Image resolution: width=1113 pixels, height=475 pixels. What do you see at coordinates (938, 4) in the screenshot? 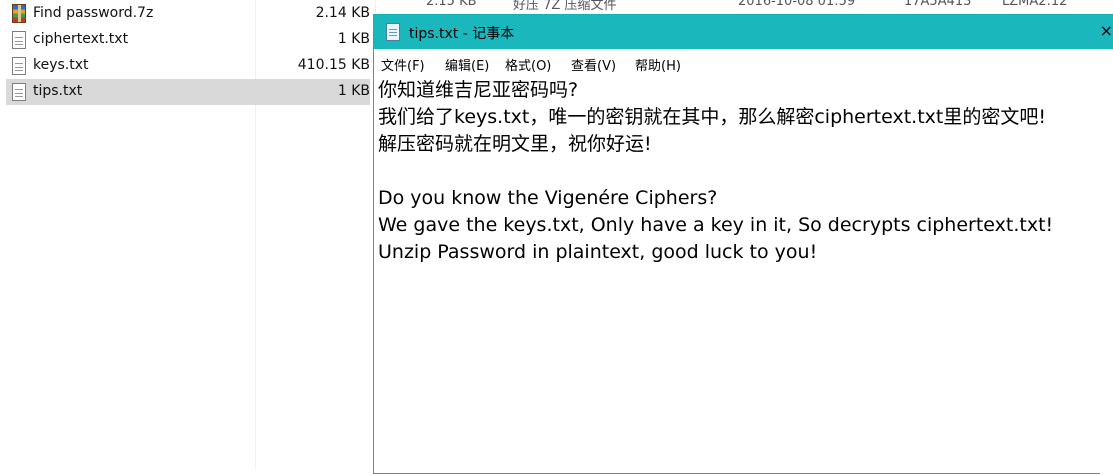
I see `crc-value: 17A5A413` at bounding box center [938, 4].